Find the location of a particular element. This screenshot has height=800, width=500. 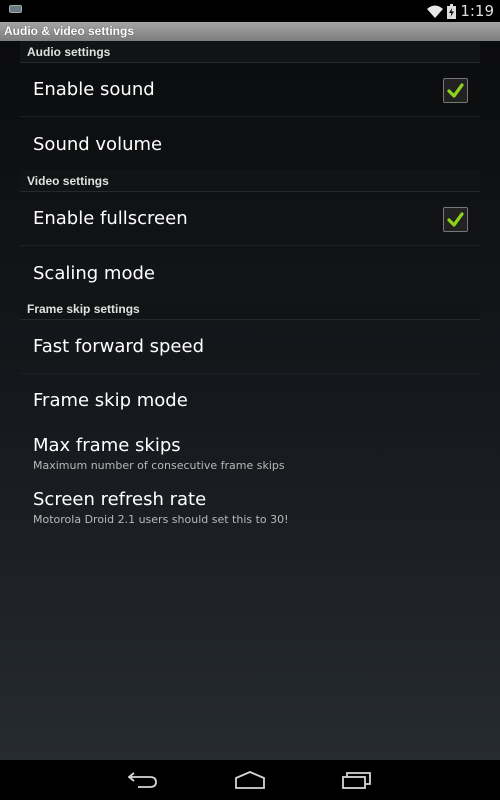

pref-enable-fullscreen: Enable fullscreen is located at coordinates (250, 219).